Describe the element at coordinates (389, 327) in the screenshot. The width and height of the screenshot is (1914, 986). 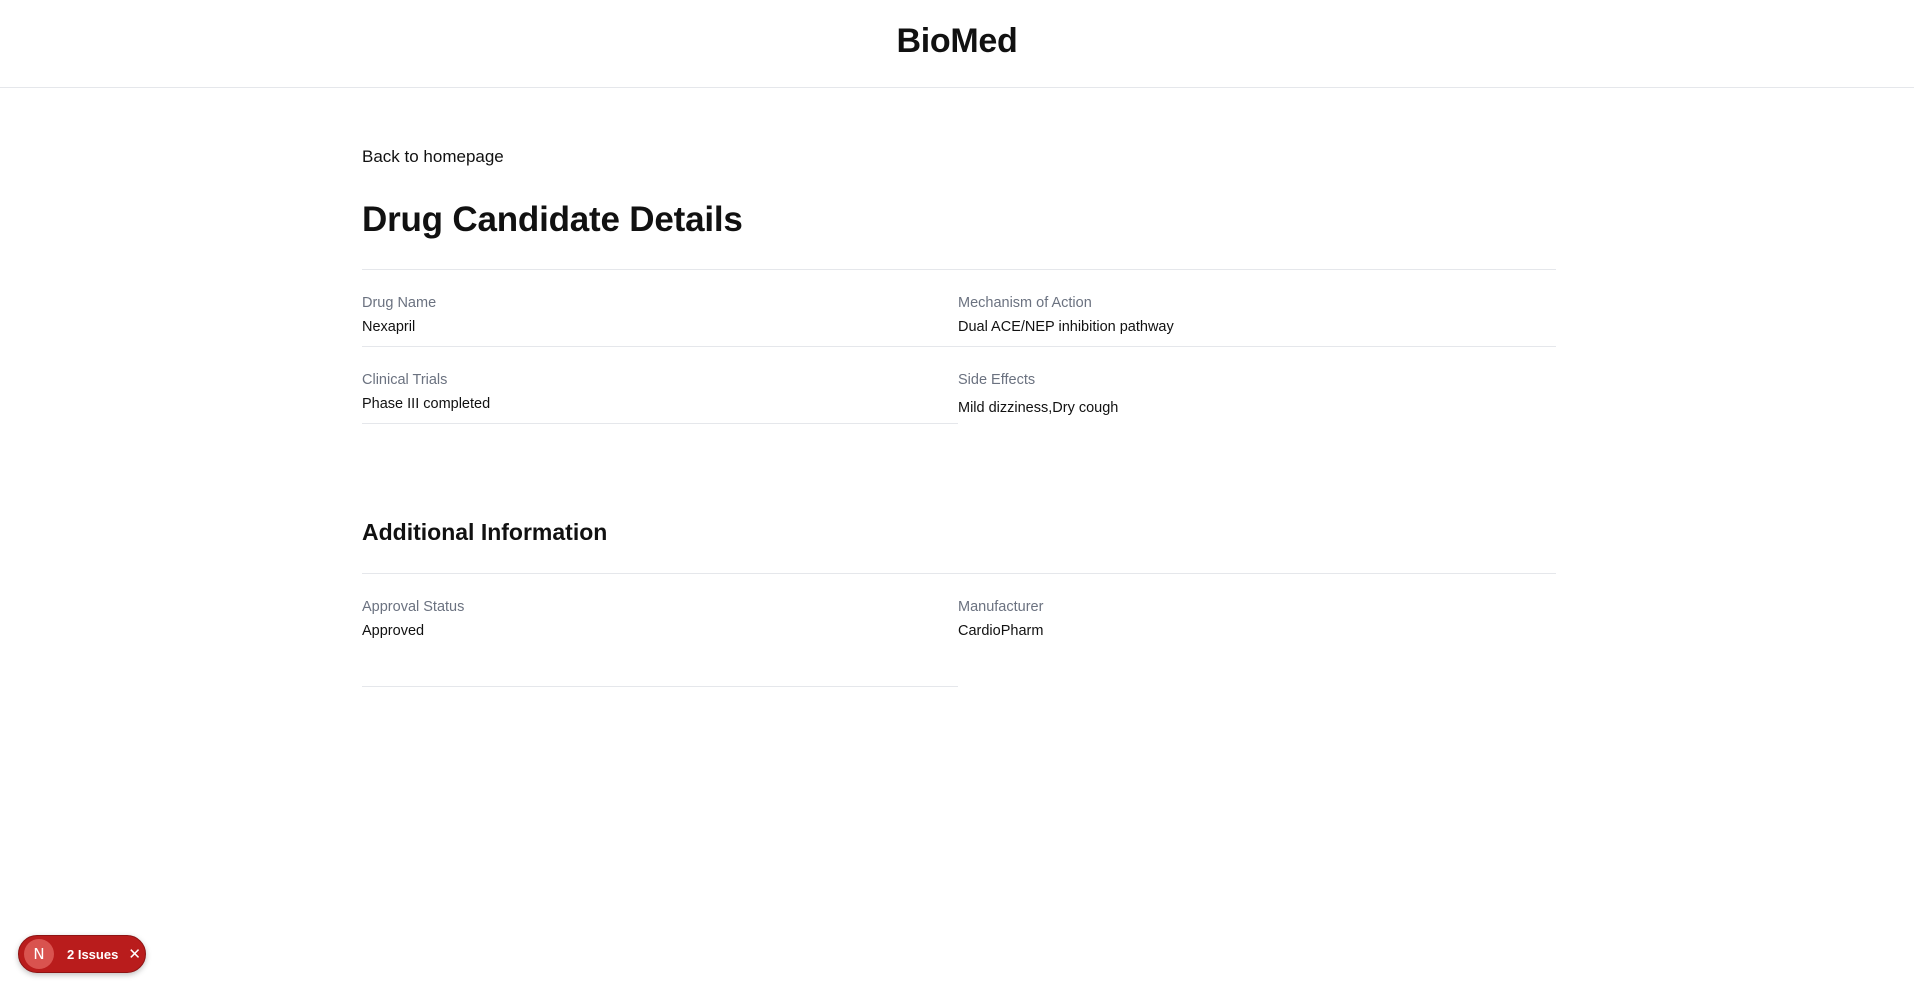
I see `field-value: Nexapril` at that location.